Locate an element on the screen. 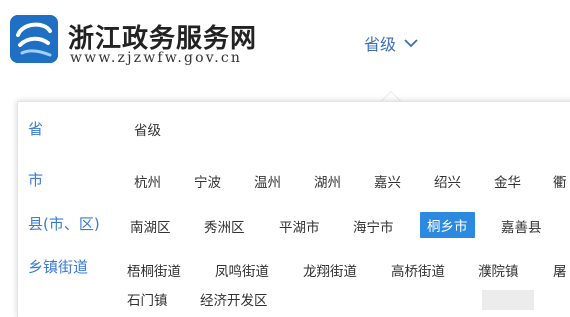  township-option: 石门镇 is located at coordinates (147, 299).